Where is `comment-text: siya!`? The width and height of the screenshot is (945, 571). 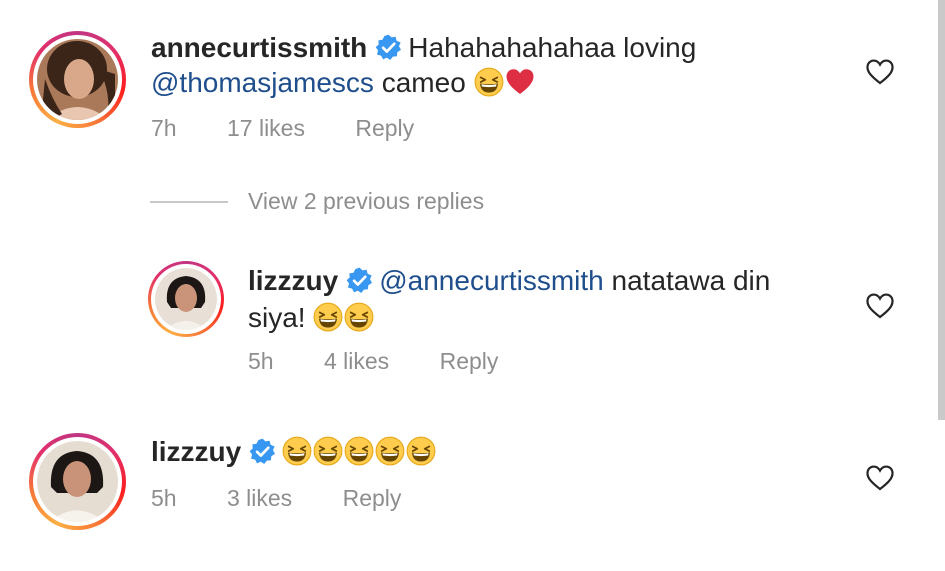
comment-text: siya! is located at coordinates (277, 317).